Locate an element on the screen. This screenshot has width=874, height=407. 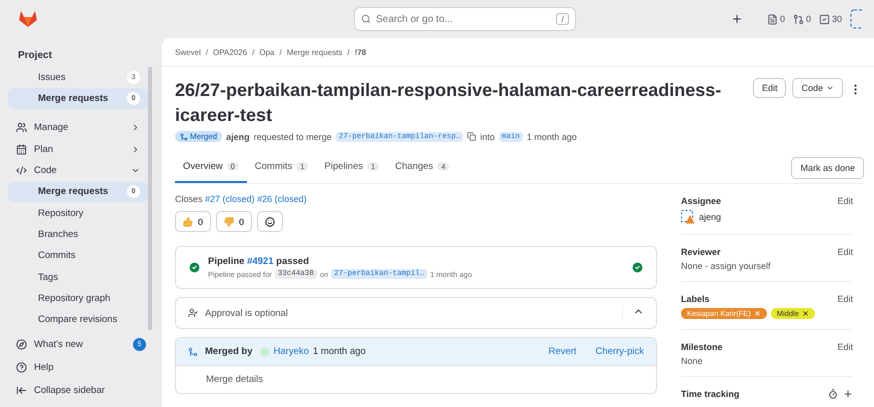
add-reaction-button is located at coordinates (270, 221).